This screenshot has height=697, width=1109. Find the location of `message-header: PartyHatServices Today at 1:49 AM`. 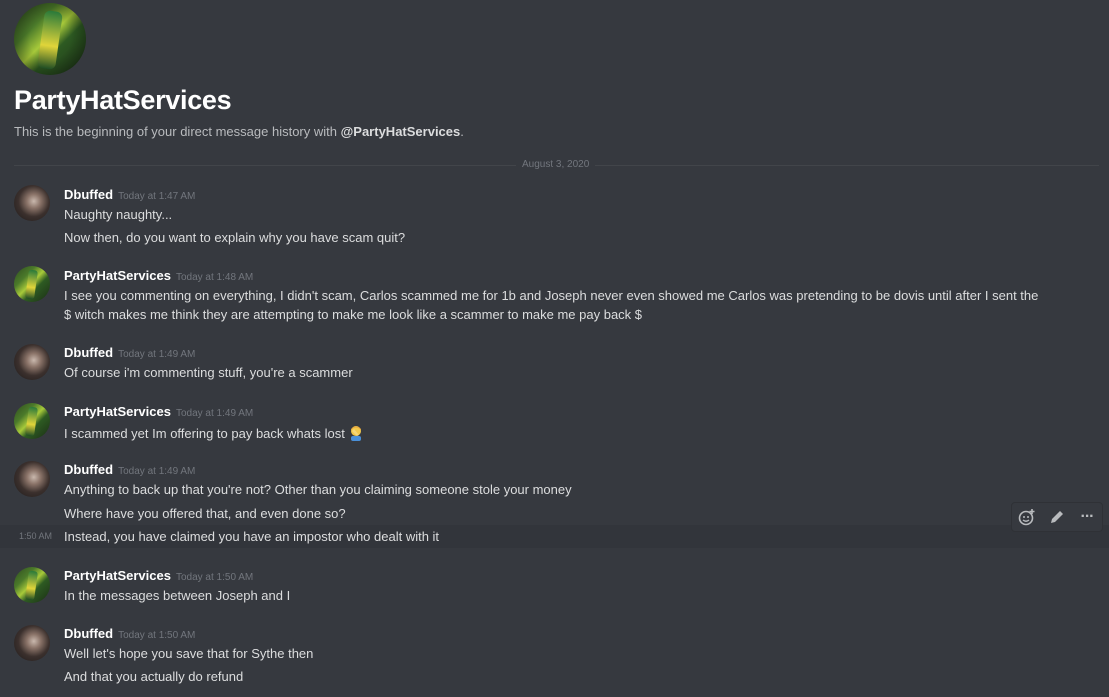

message-header: PartyHatServices Today at 1:49 AM is located at coordinates (158, 412).